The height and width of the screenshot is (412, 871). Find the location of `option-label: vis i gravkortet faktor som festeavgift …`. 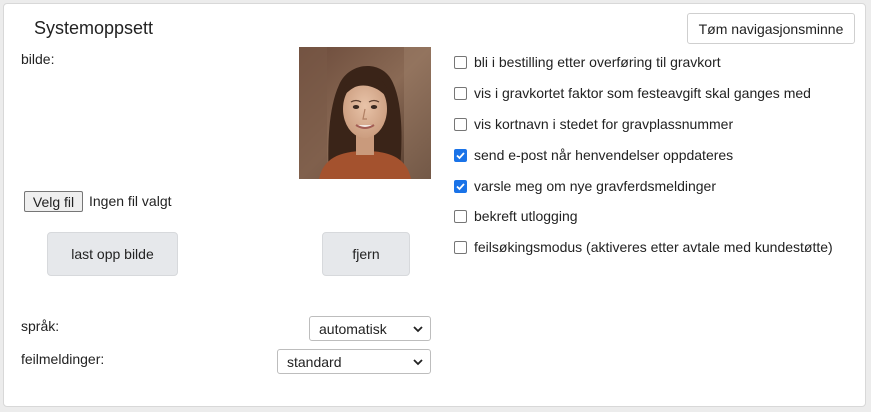

option-label: vis i gravkortet faktor som festeavgift … is located at coordinates (642, 93).